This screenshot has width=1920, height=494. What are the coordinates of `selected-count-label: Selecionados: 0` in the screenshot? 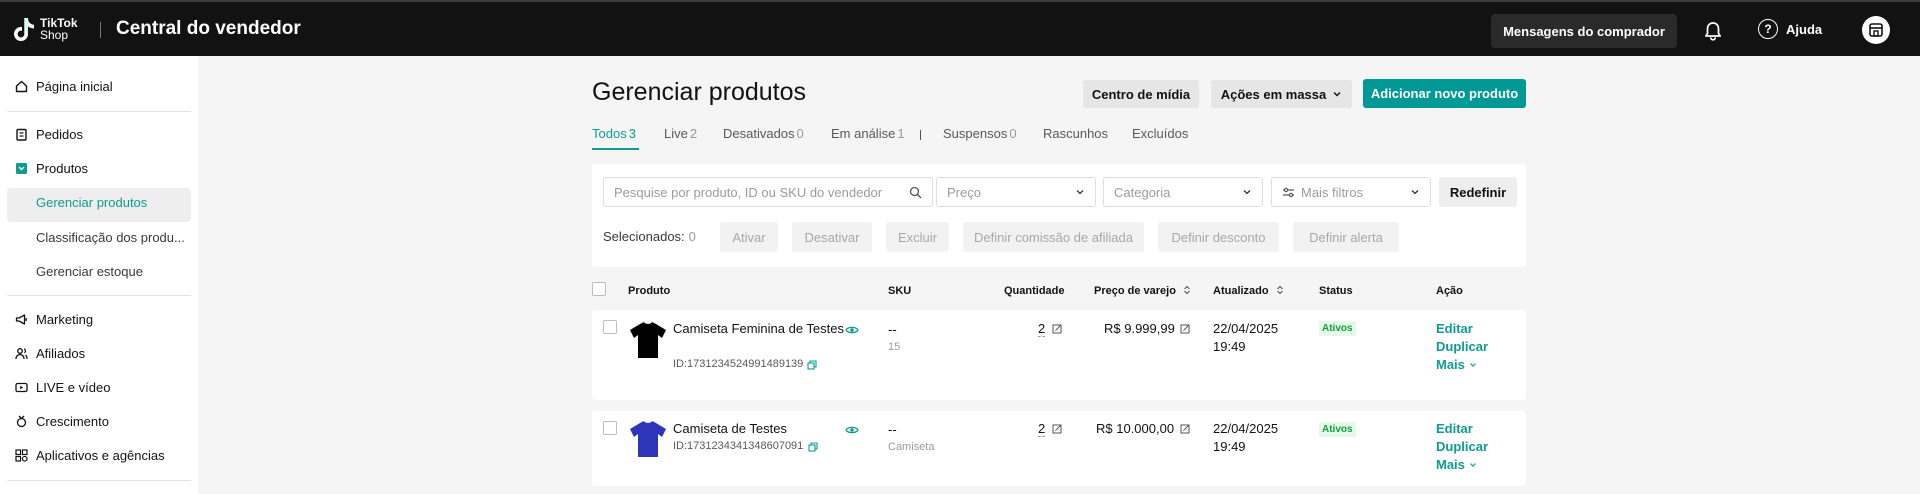 It's located at (649, 236).